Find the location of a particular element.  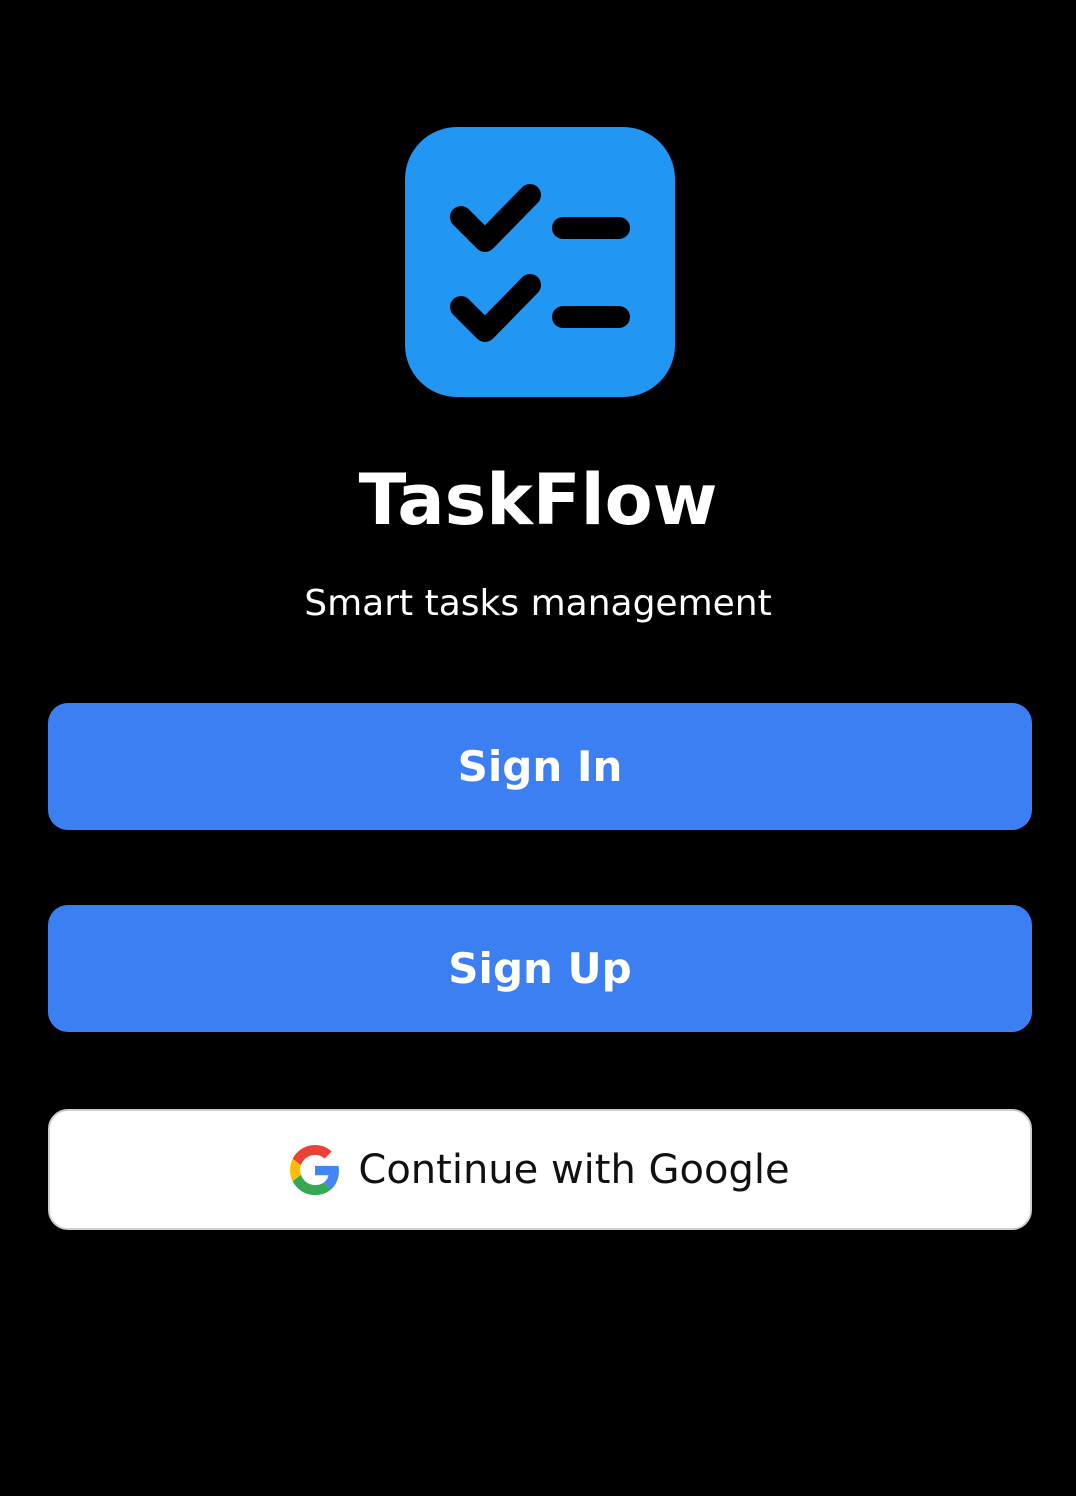

app-tagline: Smart tasks management is located at coordinates (538, 603).